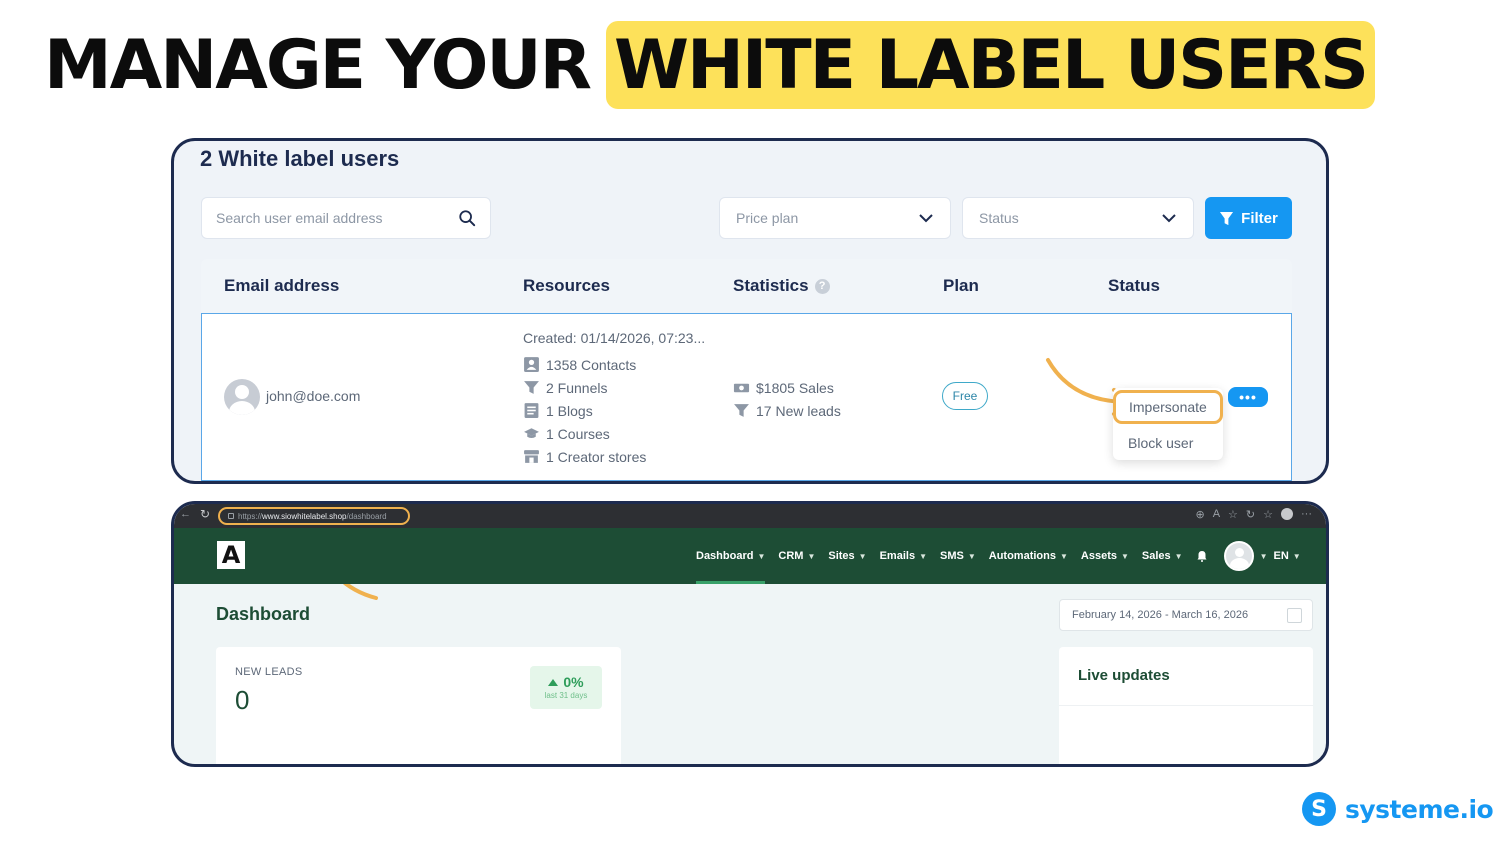 This screenshot has width=1500, height=844. What do you see at coordinates (741, 388) in the screenshot?
I see `money-icon` at bounding box center [741, 388].